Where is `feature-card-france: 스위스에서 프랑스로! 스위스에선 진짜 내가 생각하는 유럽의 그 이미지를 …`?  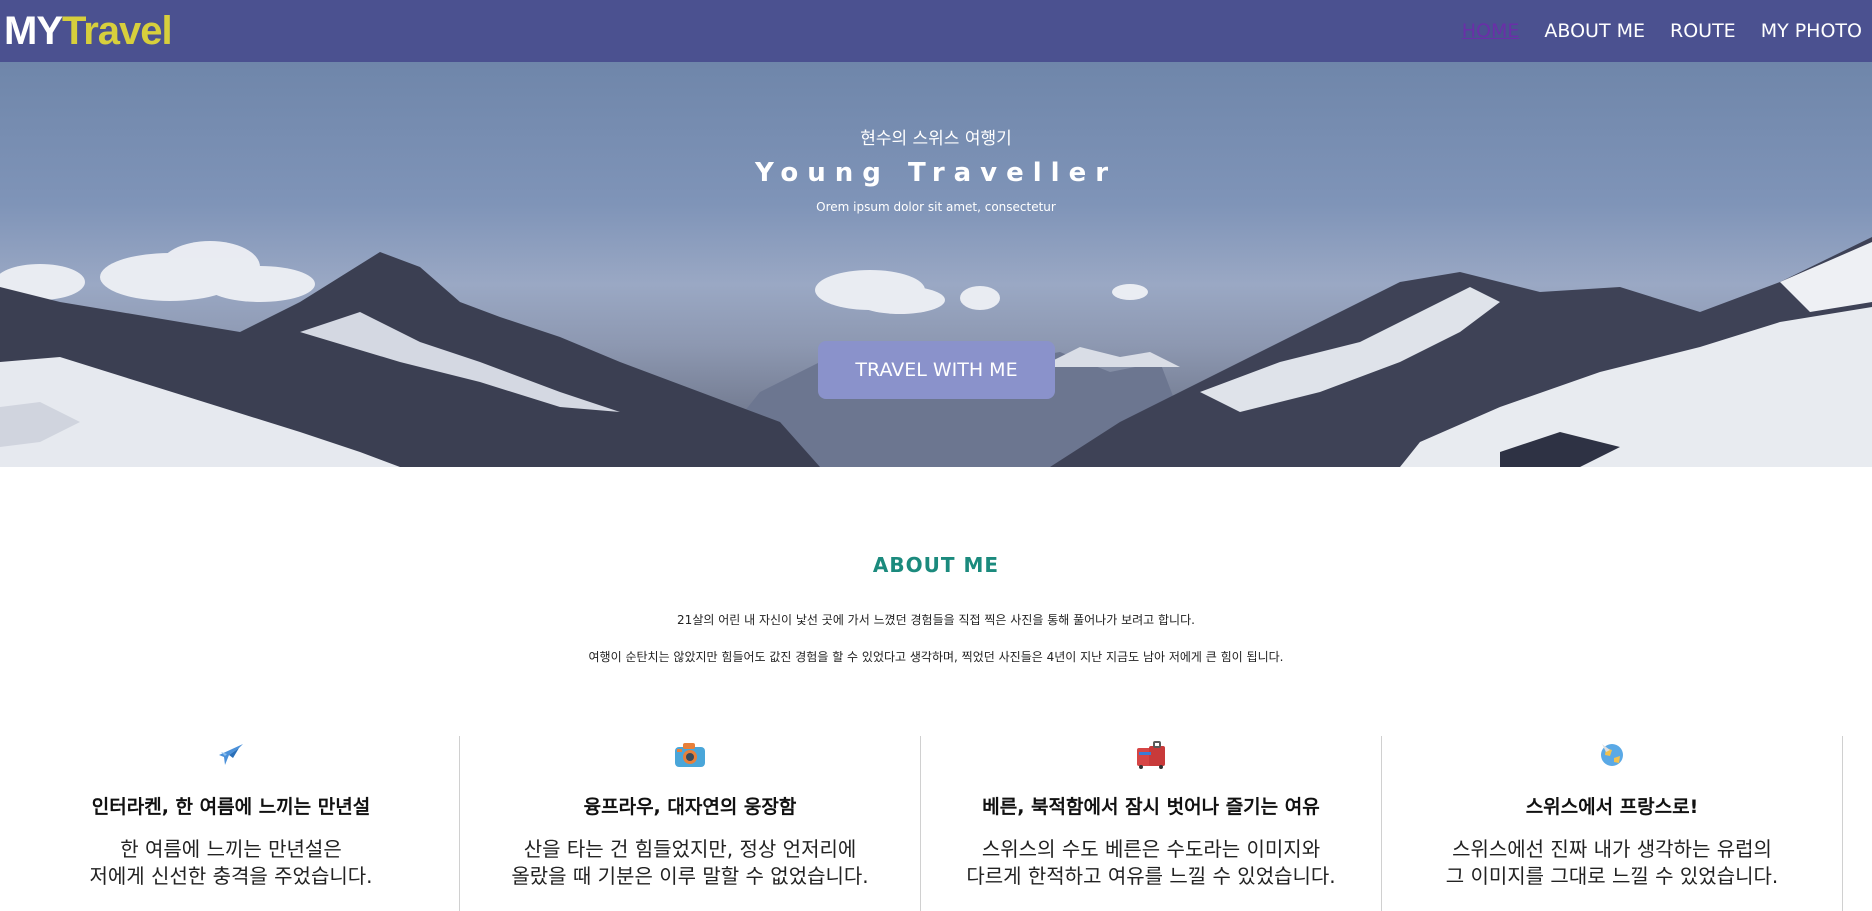
feature-card-france: 스위스에서 프랑스로! 스위스에선 진짜 내가 생각하는 유럽의 그 이미지를 … is located at coordinates (1612, 823).